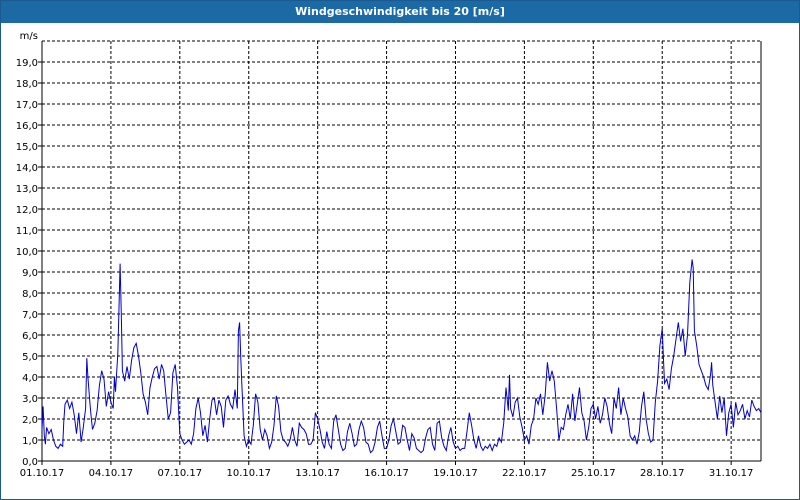 The width and height of the screenshot is (800, 500). I want to click on y-tick-label: 10,0, so click(27, 252).